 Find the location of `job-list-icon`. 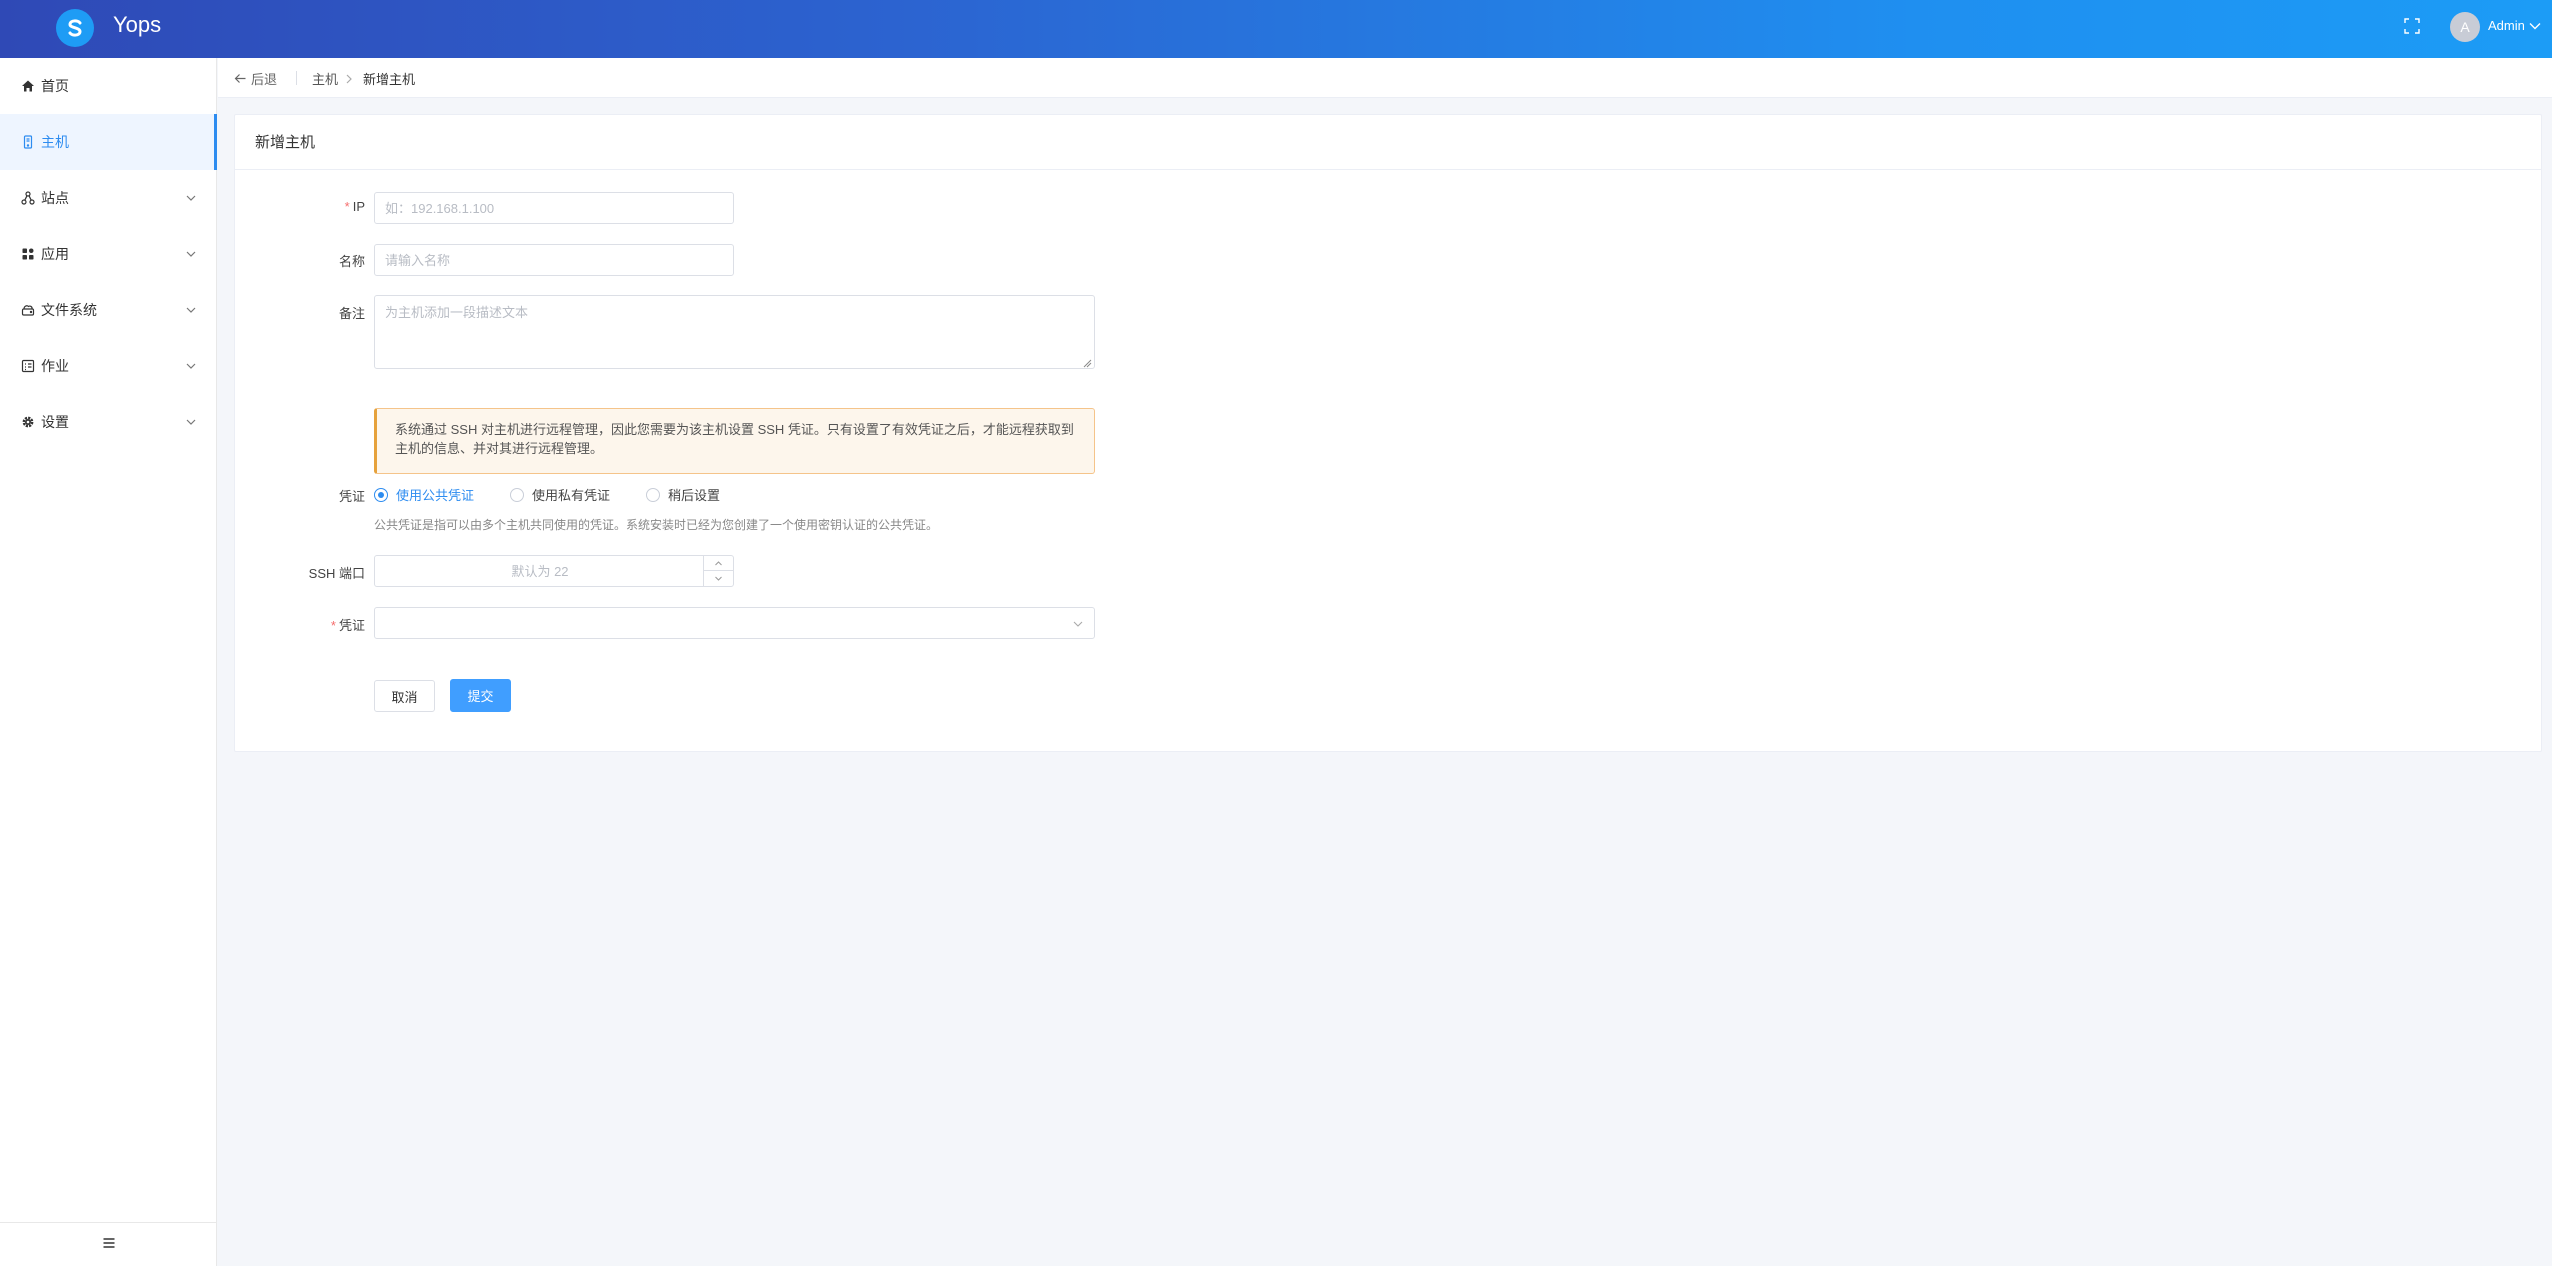

job-list-icon is located at coordinates (28, 366).